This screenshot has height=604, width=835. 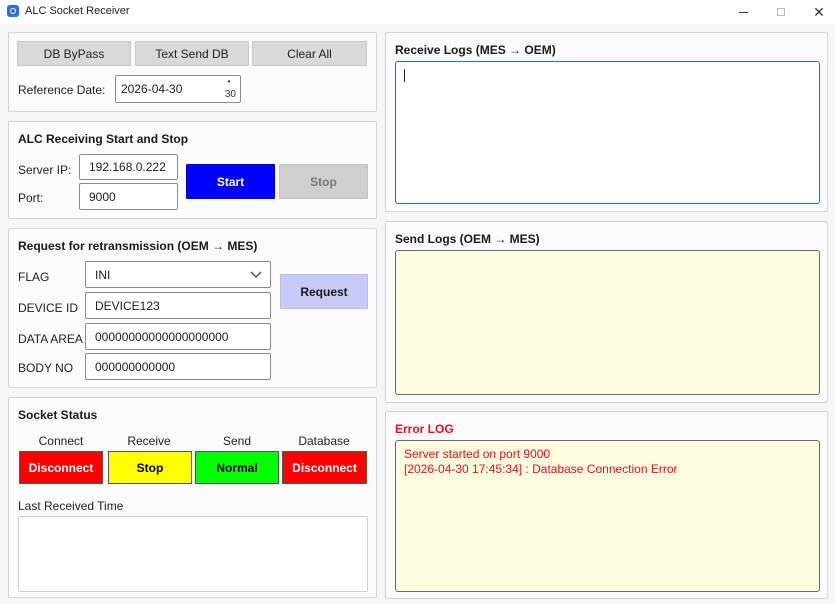 What do you see at coordinates (71, 506) in the screenshot?
I see `last-received-time-label: Last Received Time` at bounding box center [71, 506].